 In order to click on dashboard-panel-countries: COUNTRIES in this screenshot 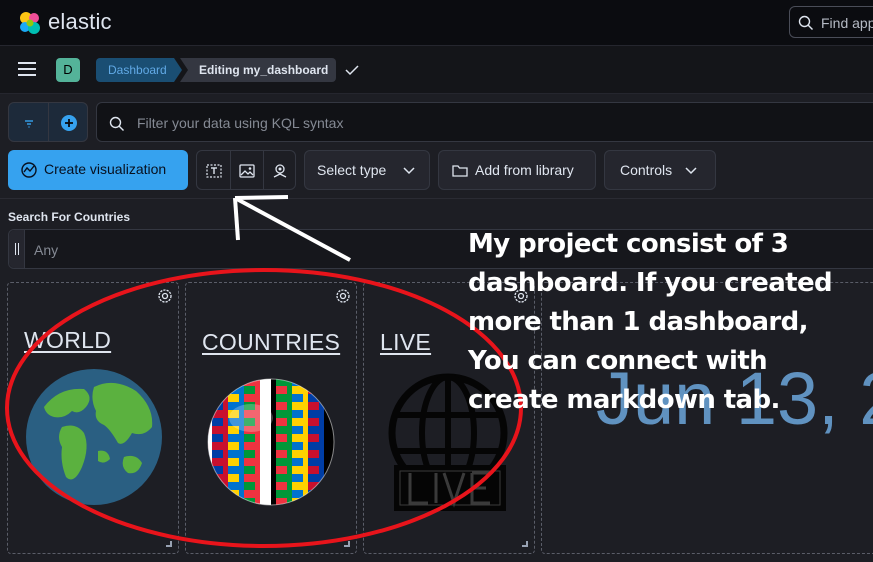, I will do `click(271, 418)`.